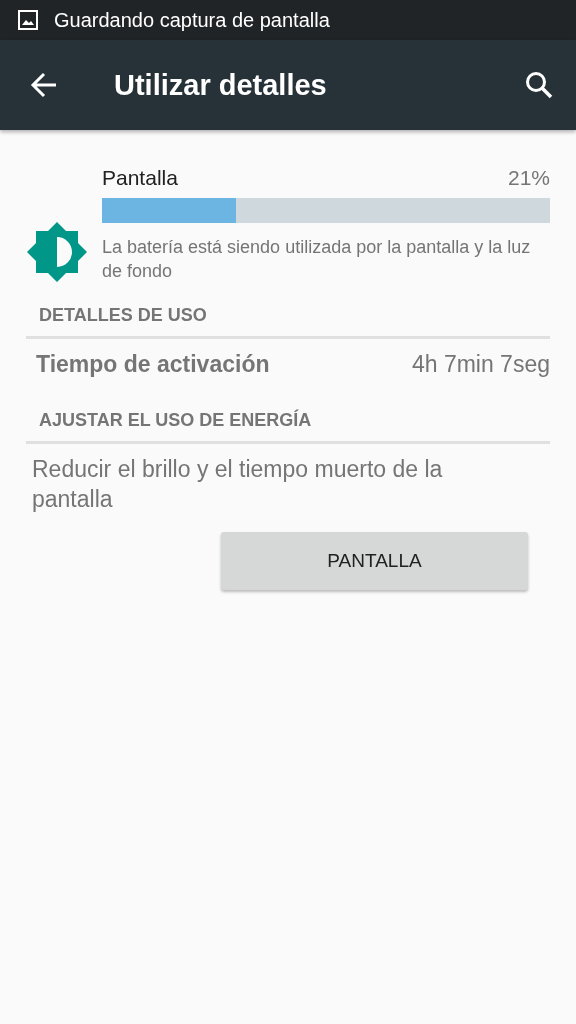 The width and height of the screenshot is (576, 1024). Describe the element at coordinates (57, 252) in the screenshot. I see `brightness-icon` at that location.